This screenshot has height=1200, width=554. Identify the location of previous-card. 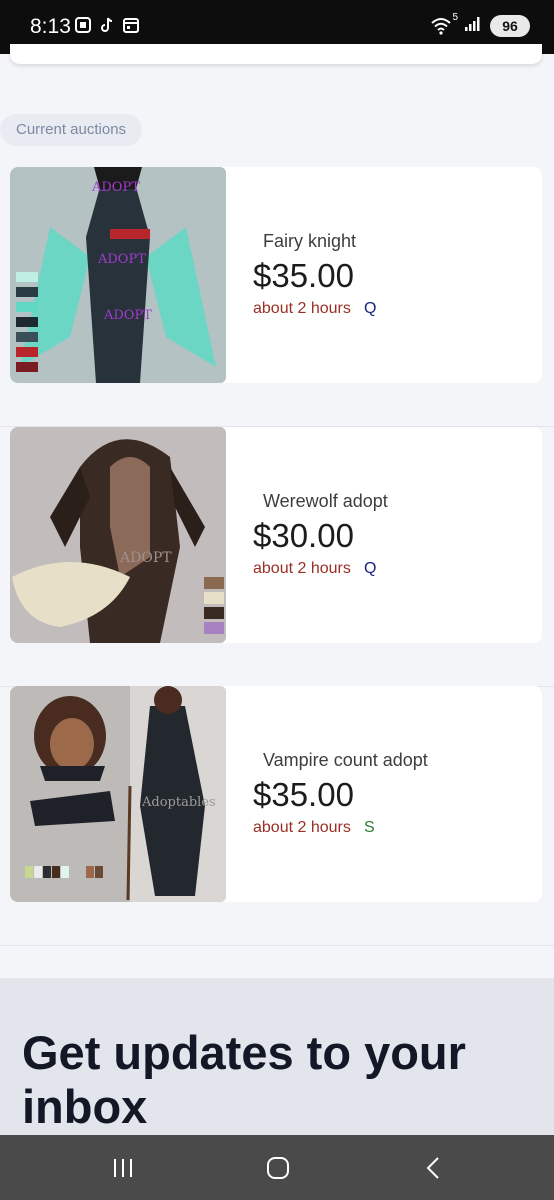
(276, 54).